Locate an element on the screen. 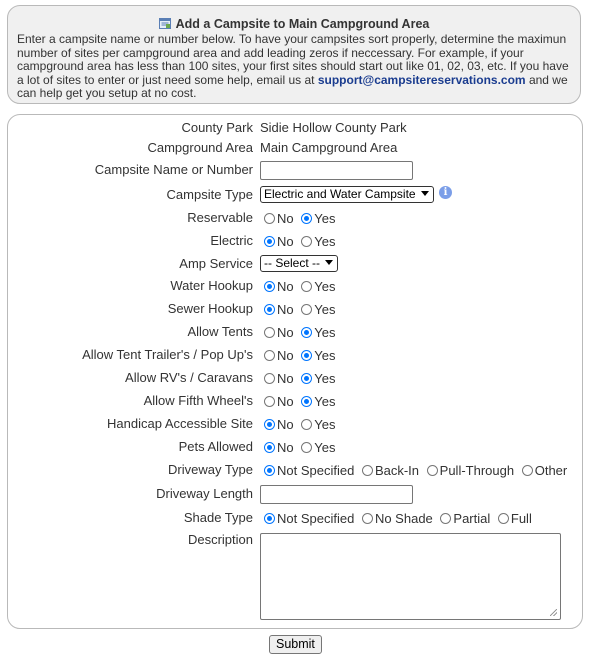 This screenshot has height=655, width=592. allow-tents-yes-option: Yes is located at coordinates (318, 332).